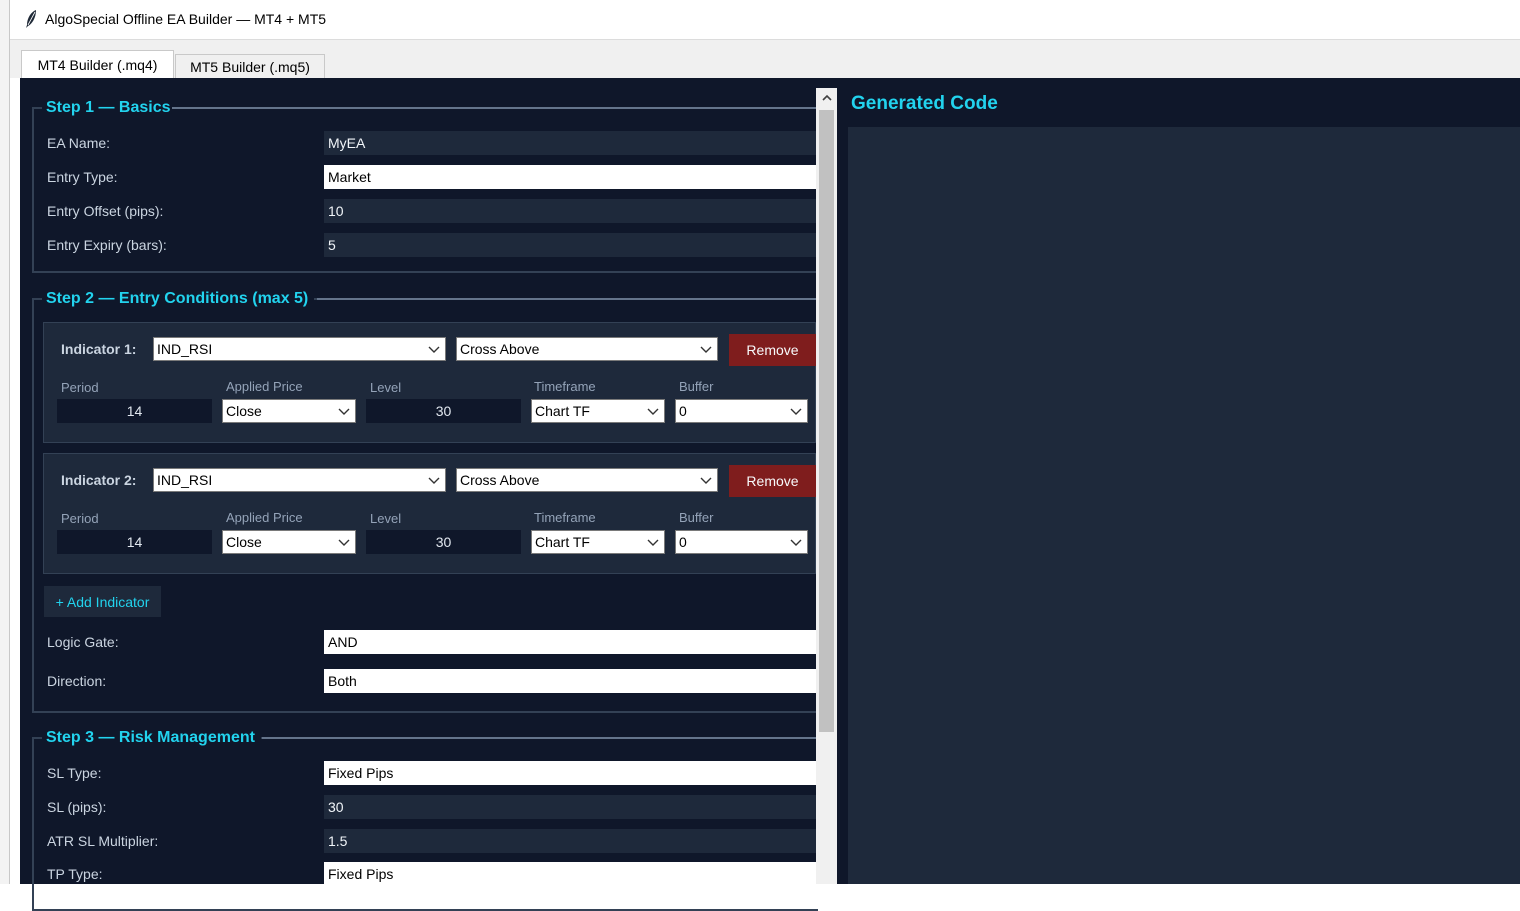 The width and height of the screenshot is (1520, 911). I want to click on indicator-2-buffer-label: Buffer, so click(696, 517).